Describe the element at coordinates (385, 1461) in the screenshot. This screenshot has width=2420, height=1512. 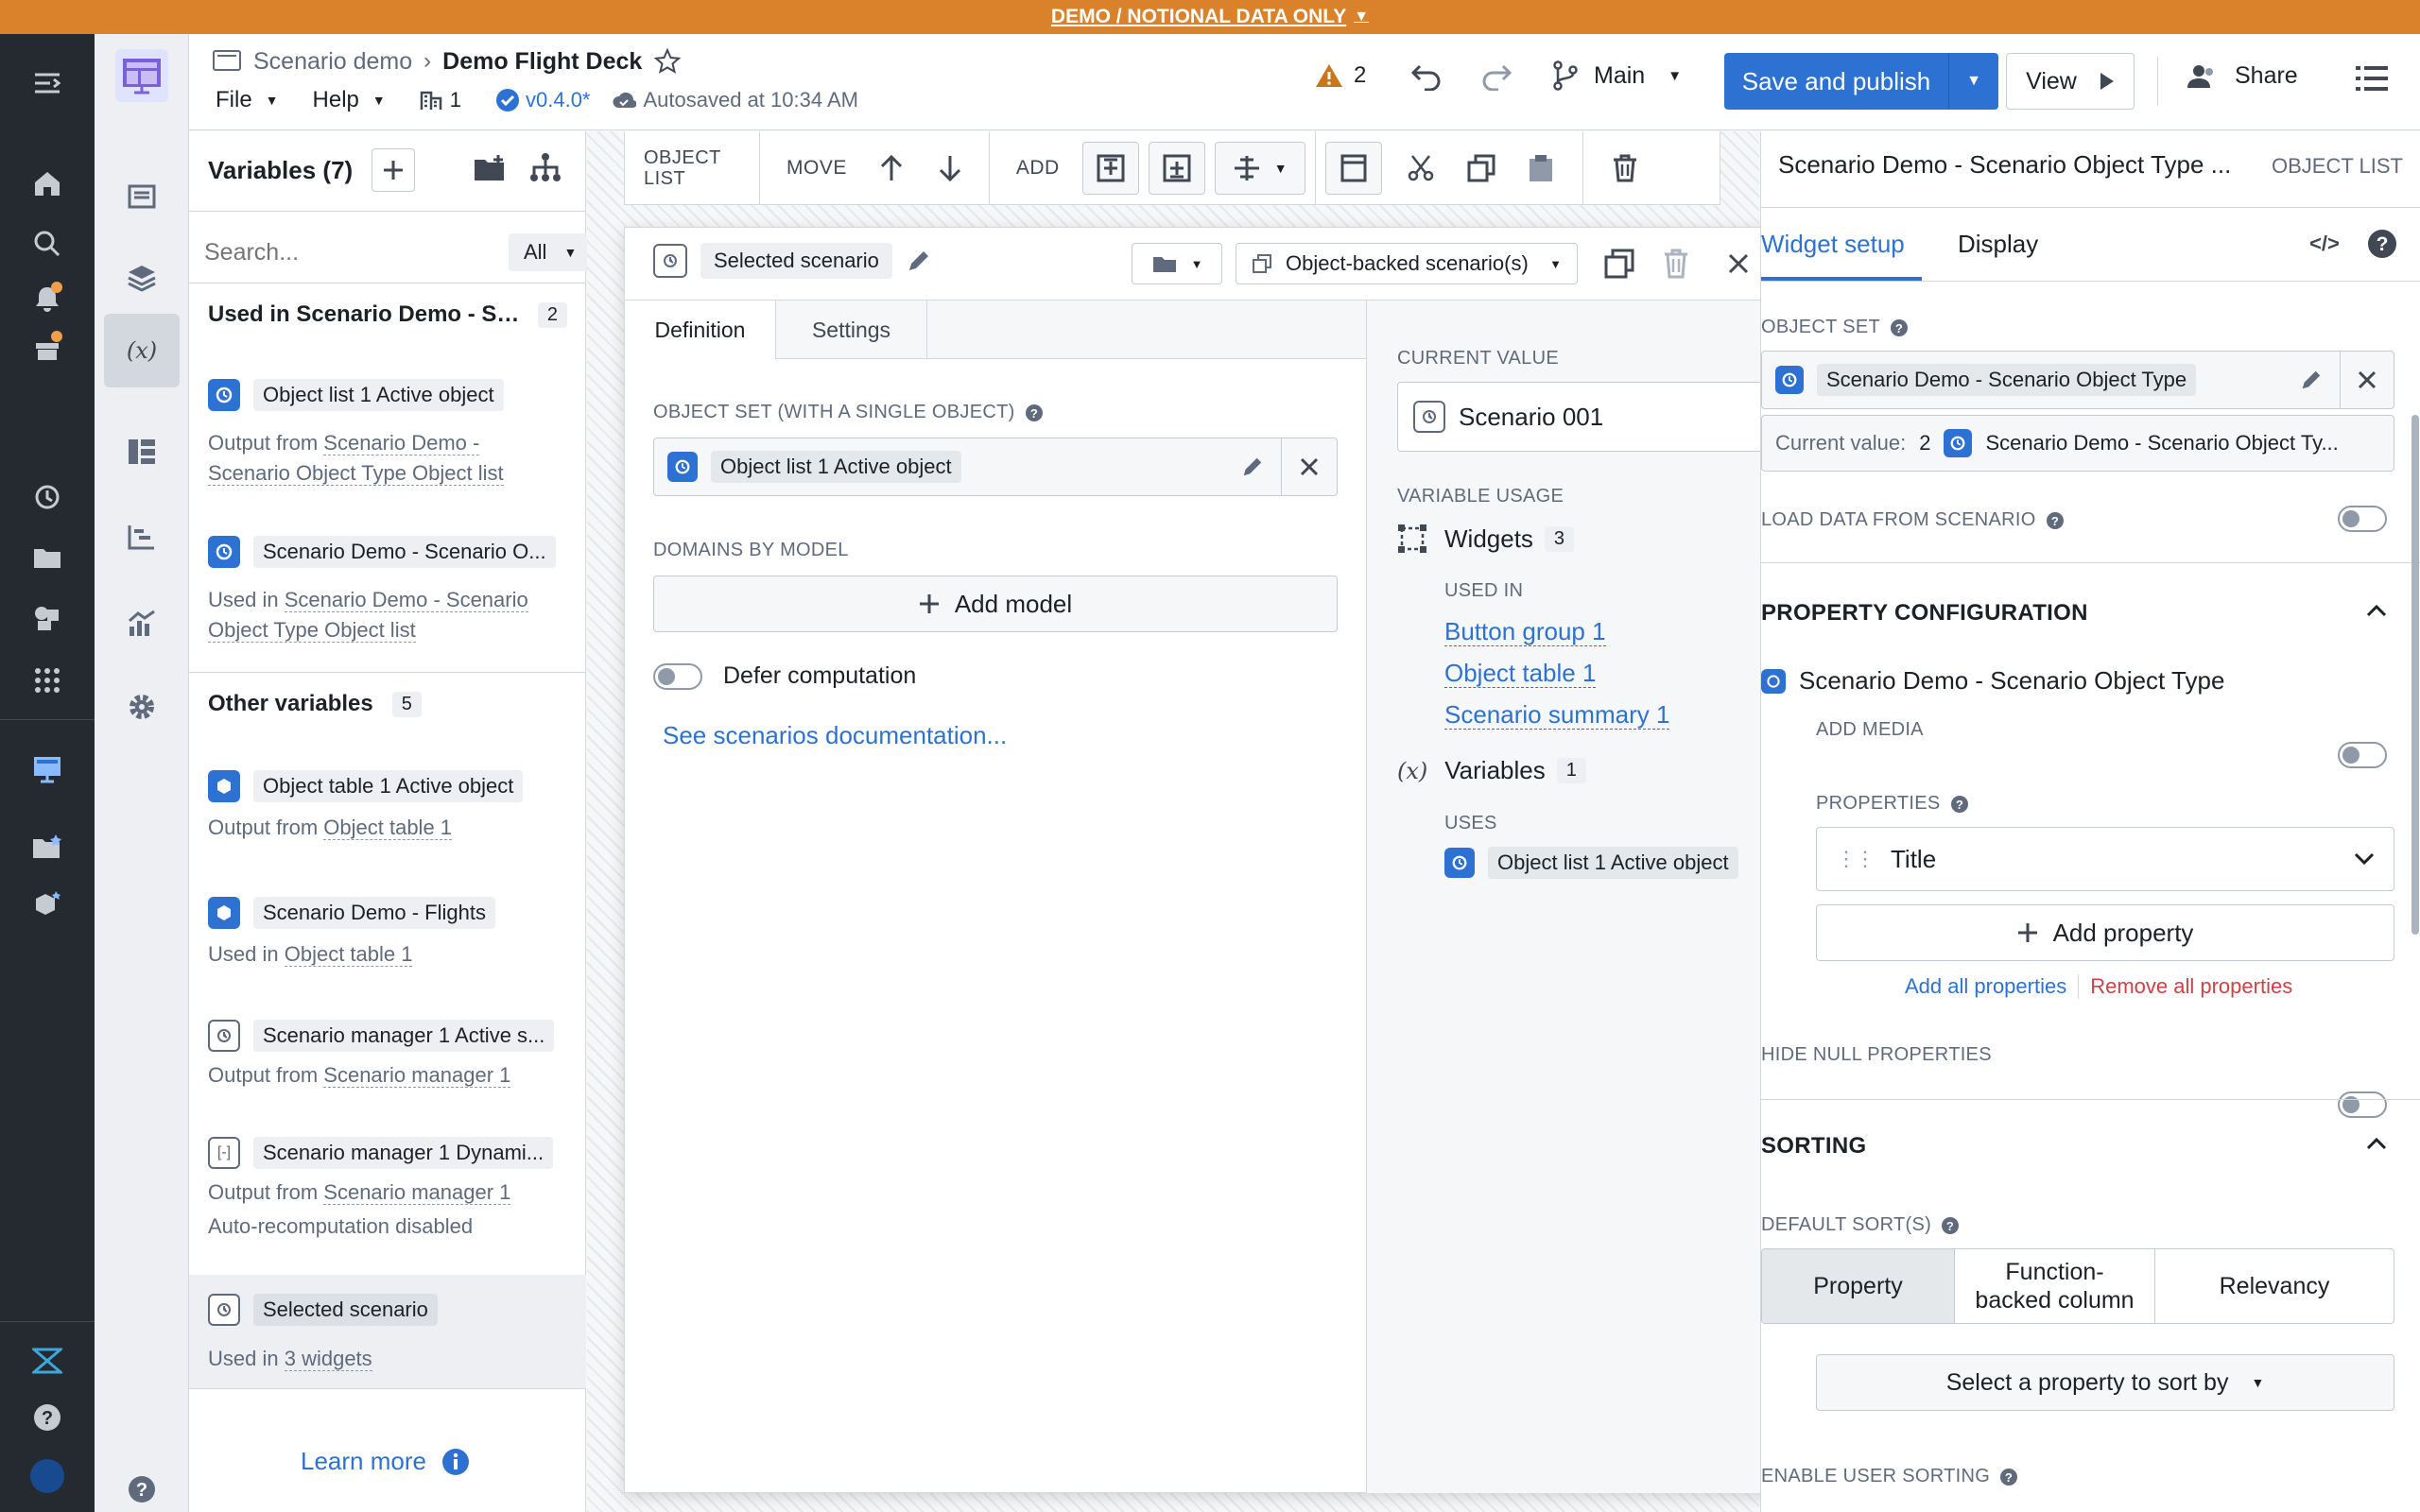
I see `learn-more-link: Learn more` at that location.